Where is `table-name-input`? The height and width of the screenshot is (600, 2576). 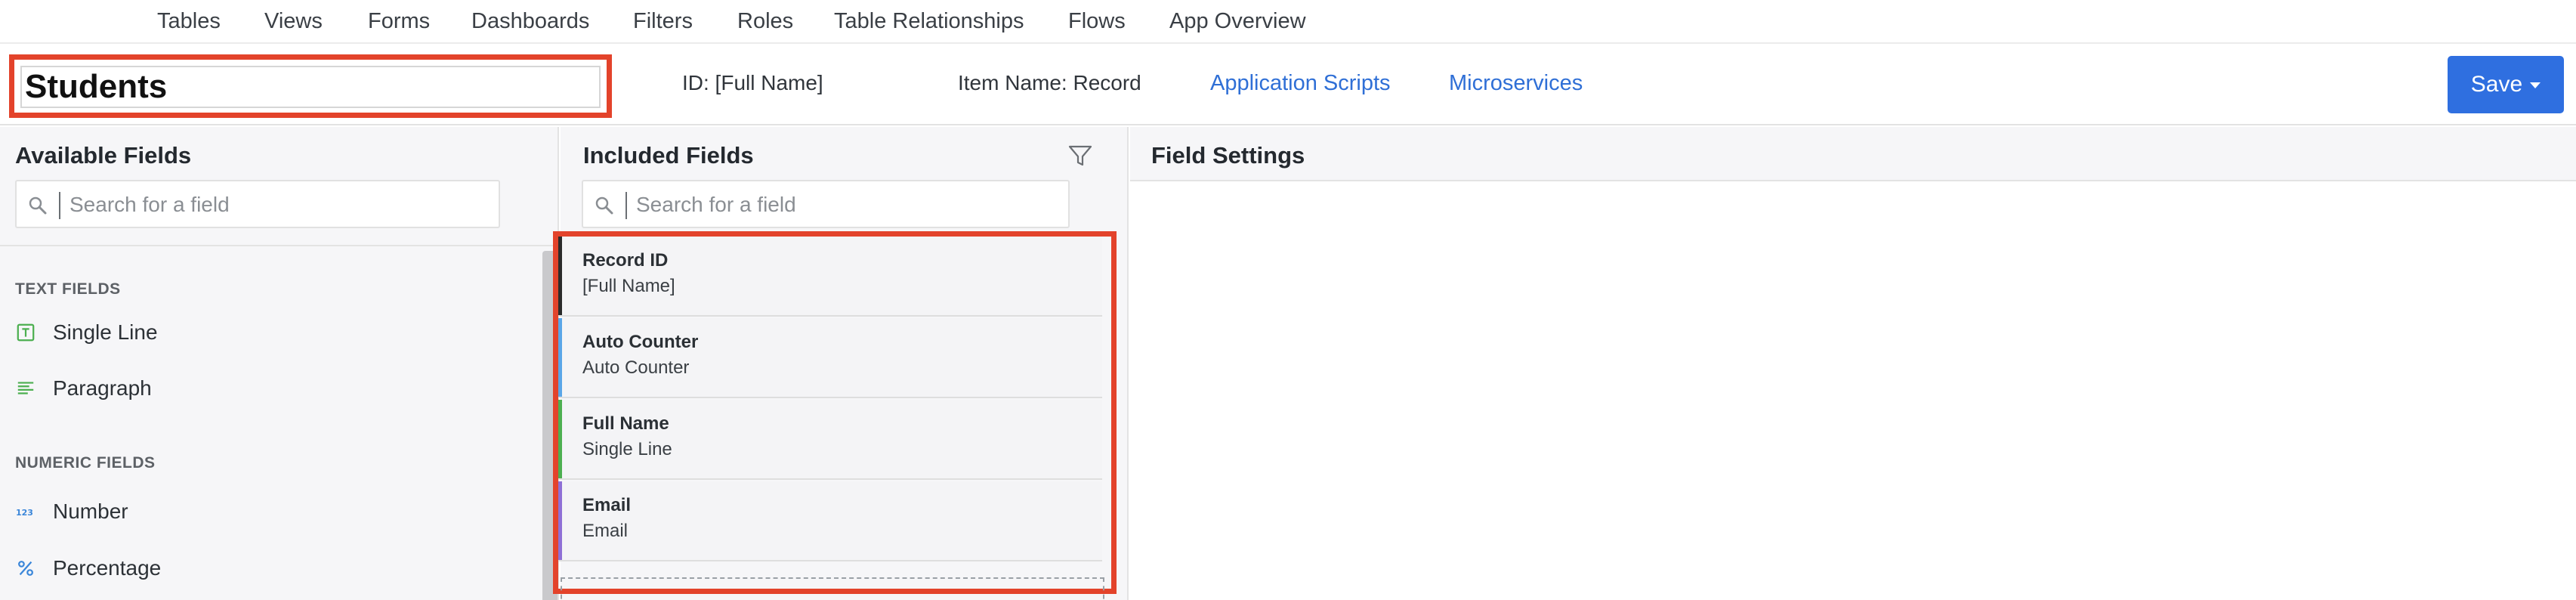 table-name-input is located at coordinates (310, 87).